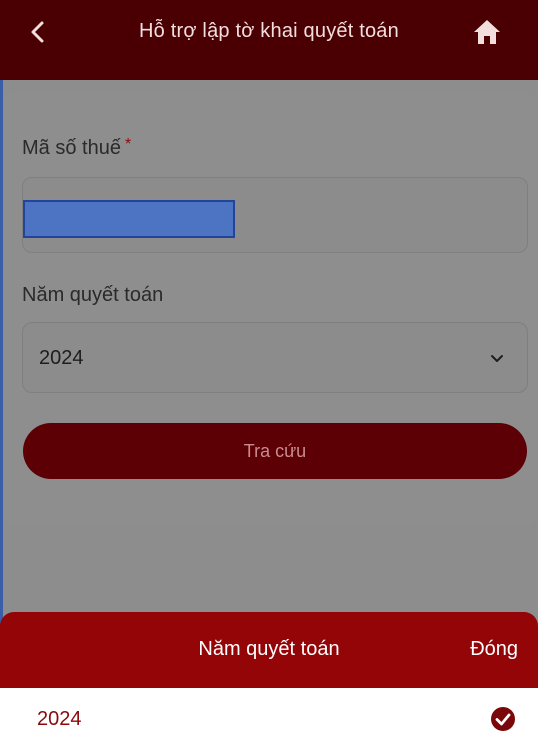 The height and width of the screenshot is (749, 538). I want to click on close-button: Đóng, so click(494, 649).